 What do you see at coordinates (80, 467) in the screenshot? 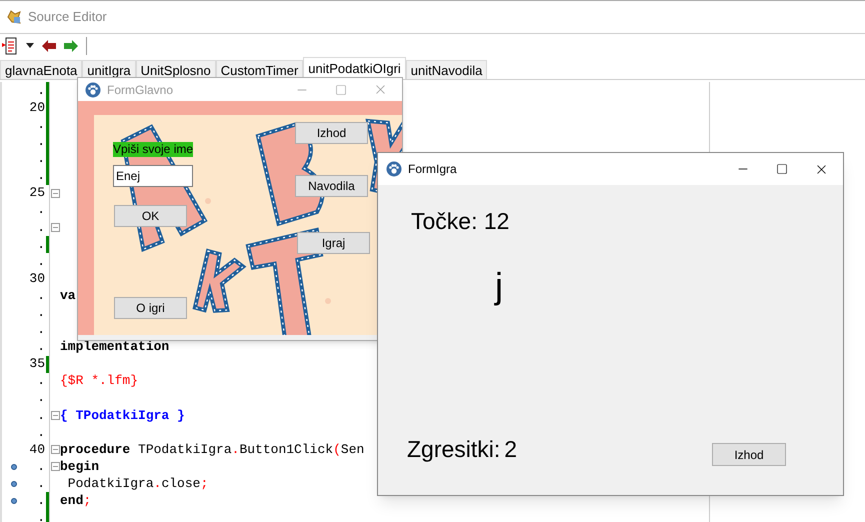
I see `code-line: begin` at bounding box center [80, 467].